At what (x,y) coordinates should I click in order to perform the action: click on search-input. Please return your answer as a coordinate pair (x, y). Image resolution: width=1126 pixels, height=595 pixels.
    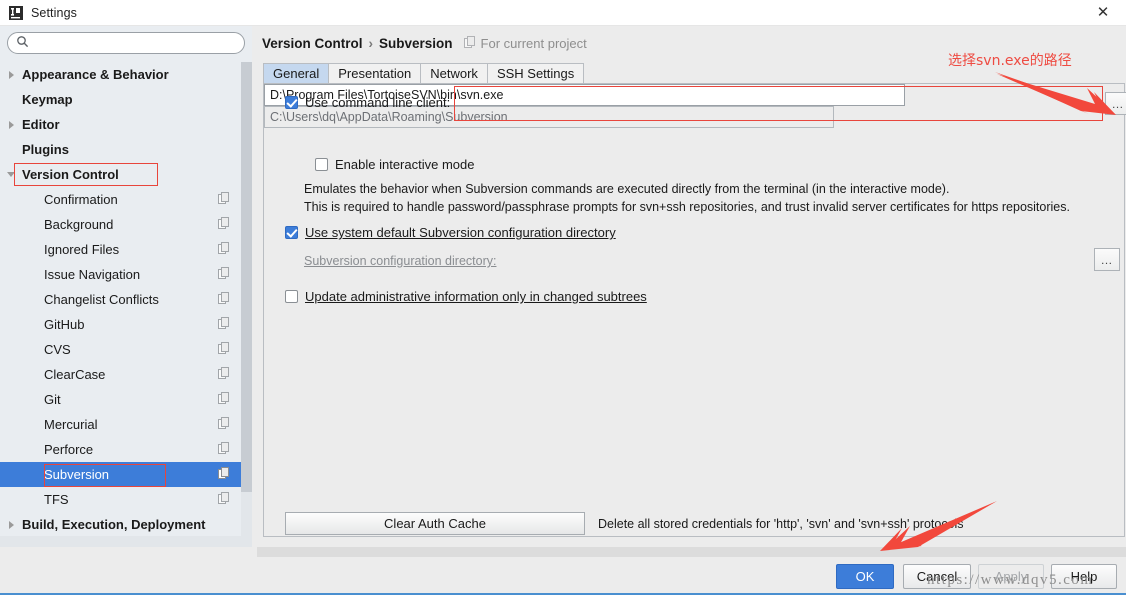
    Looking at the image, I should click on (135, 43).